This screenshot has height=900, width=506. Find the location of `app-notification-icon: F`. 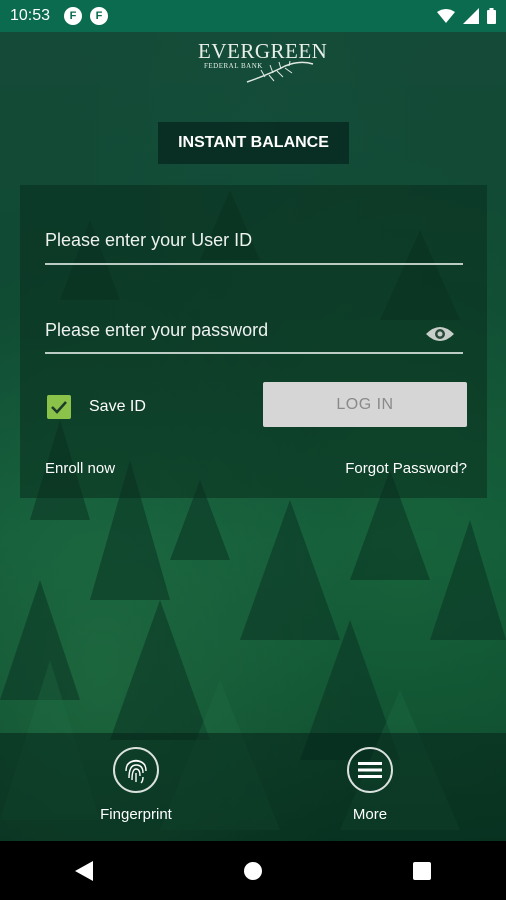

app-notification-icon: F is located at coordinates (73, 16).